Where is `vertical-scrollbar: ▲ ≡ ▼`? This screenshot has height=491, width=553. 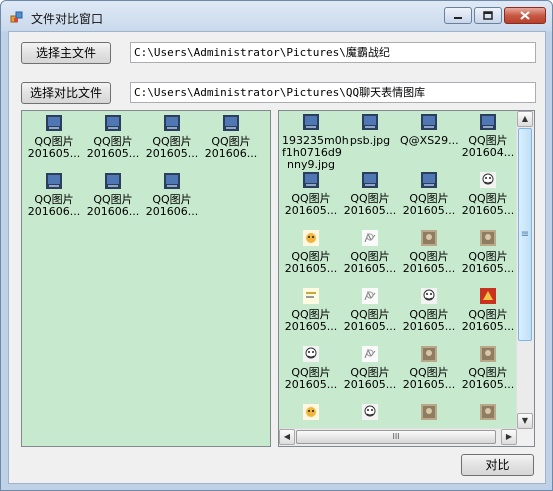 vertical-scrollbar: ▲ ≡ ▼ is located at coordinates (525, 270).